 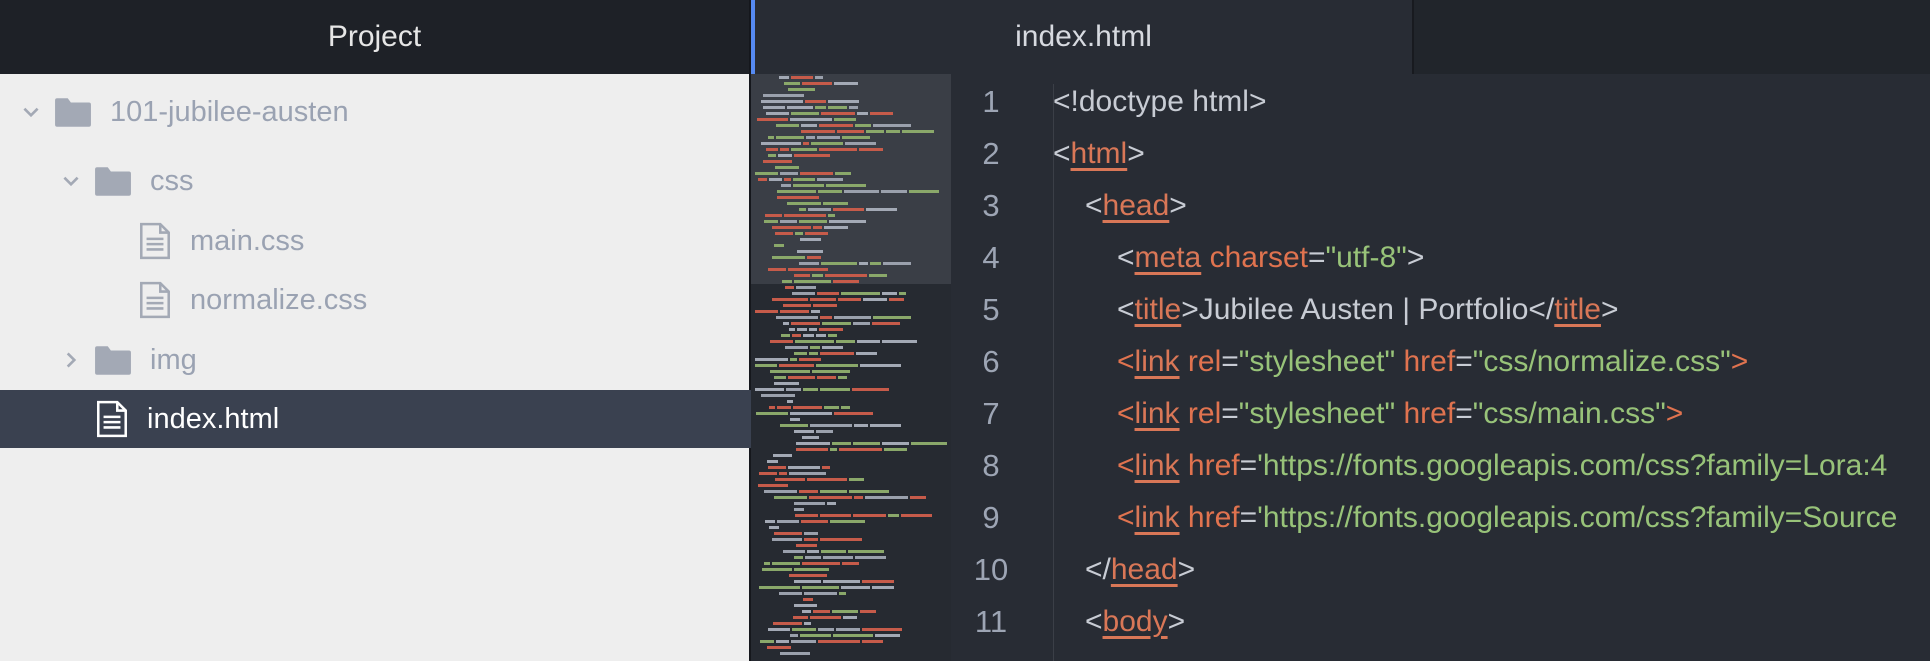 What do you see at coordinates (991, 569) in the screenshot?
I see `line-number: 10` at bounding box center [991, 569].